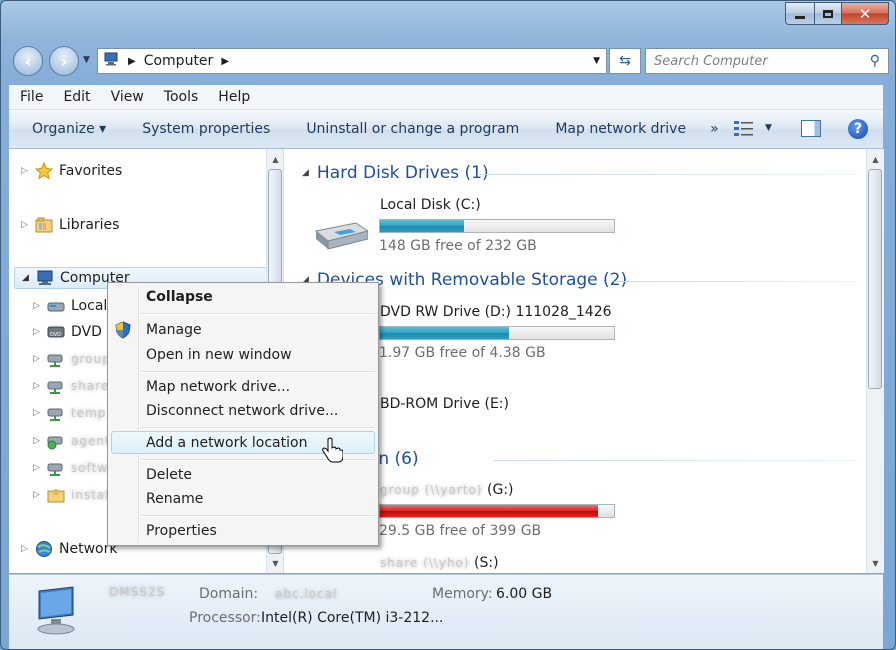 The width and height of the screenshot is (896, 650). What do you see at coordinates (462, 594) in the screenshot?
I see `memory-label: Memory:` at bounding box center [462, 594].